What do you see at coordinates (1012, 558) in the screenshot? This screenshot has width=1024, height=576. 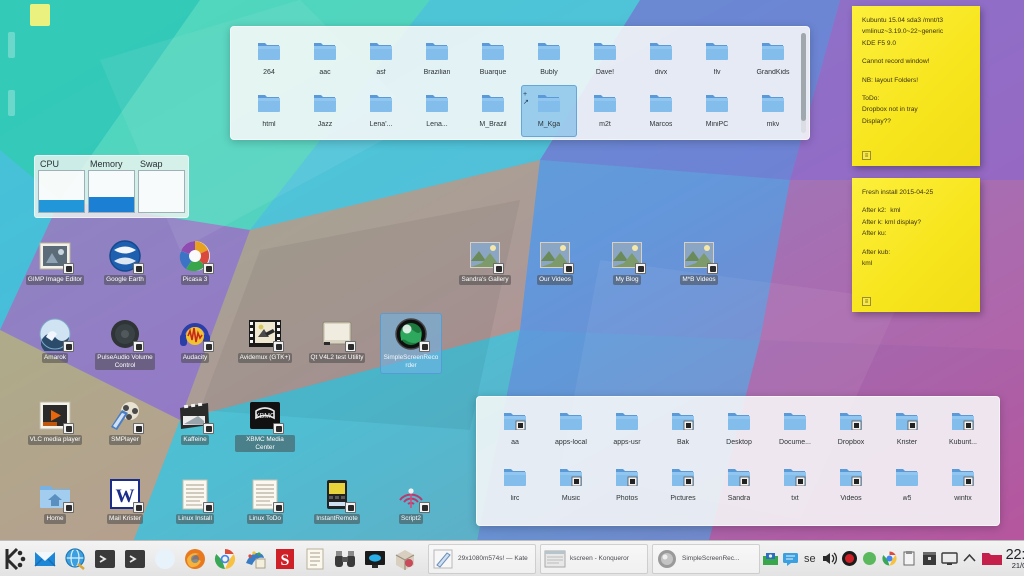 I see `clock-widget: 22:48 21/07/20` at bounding box center [1012, 558].